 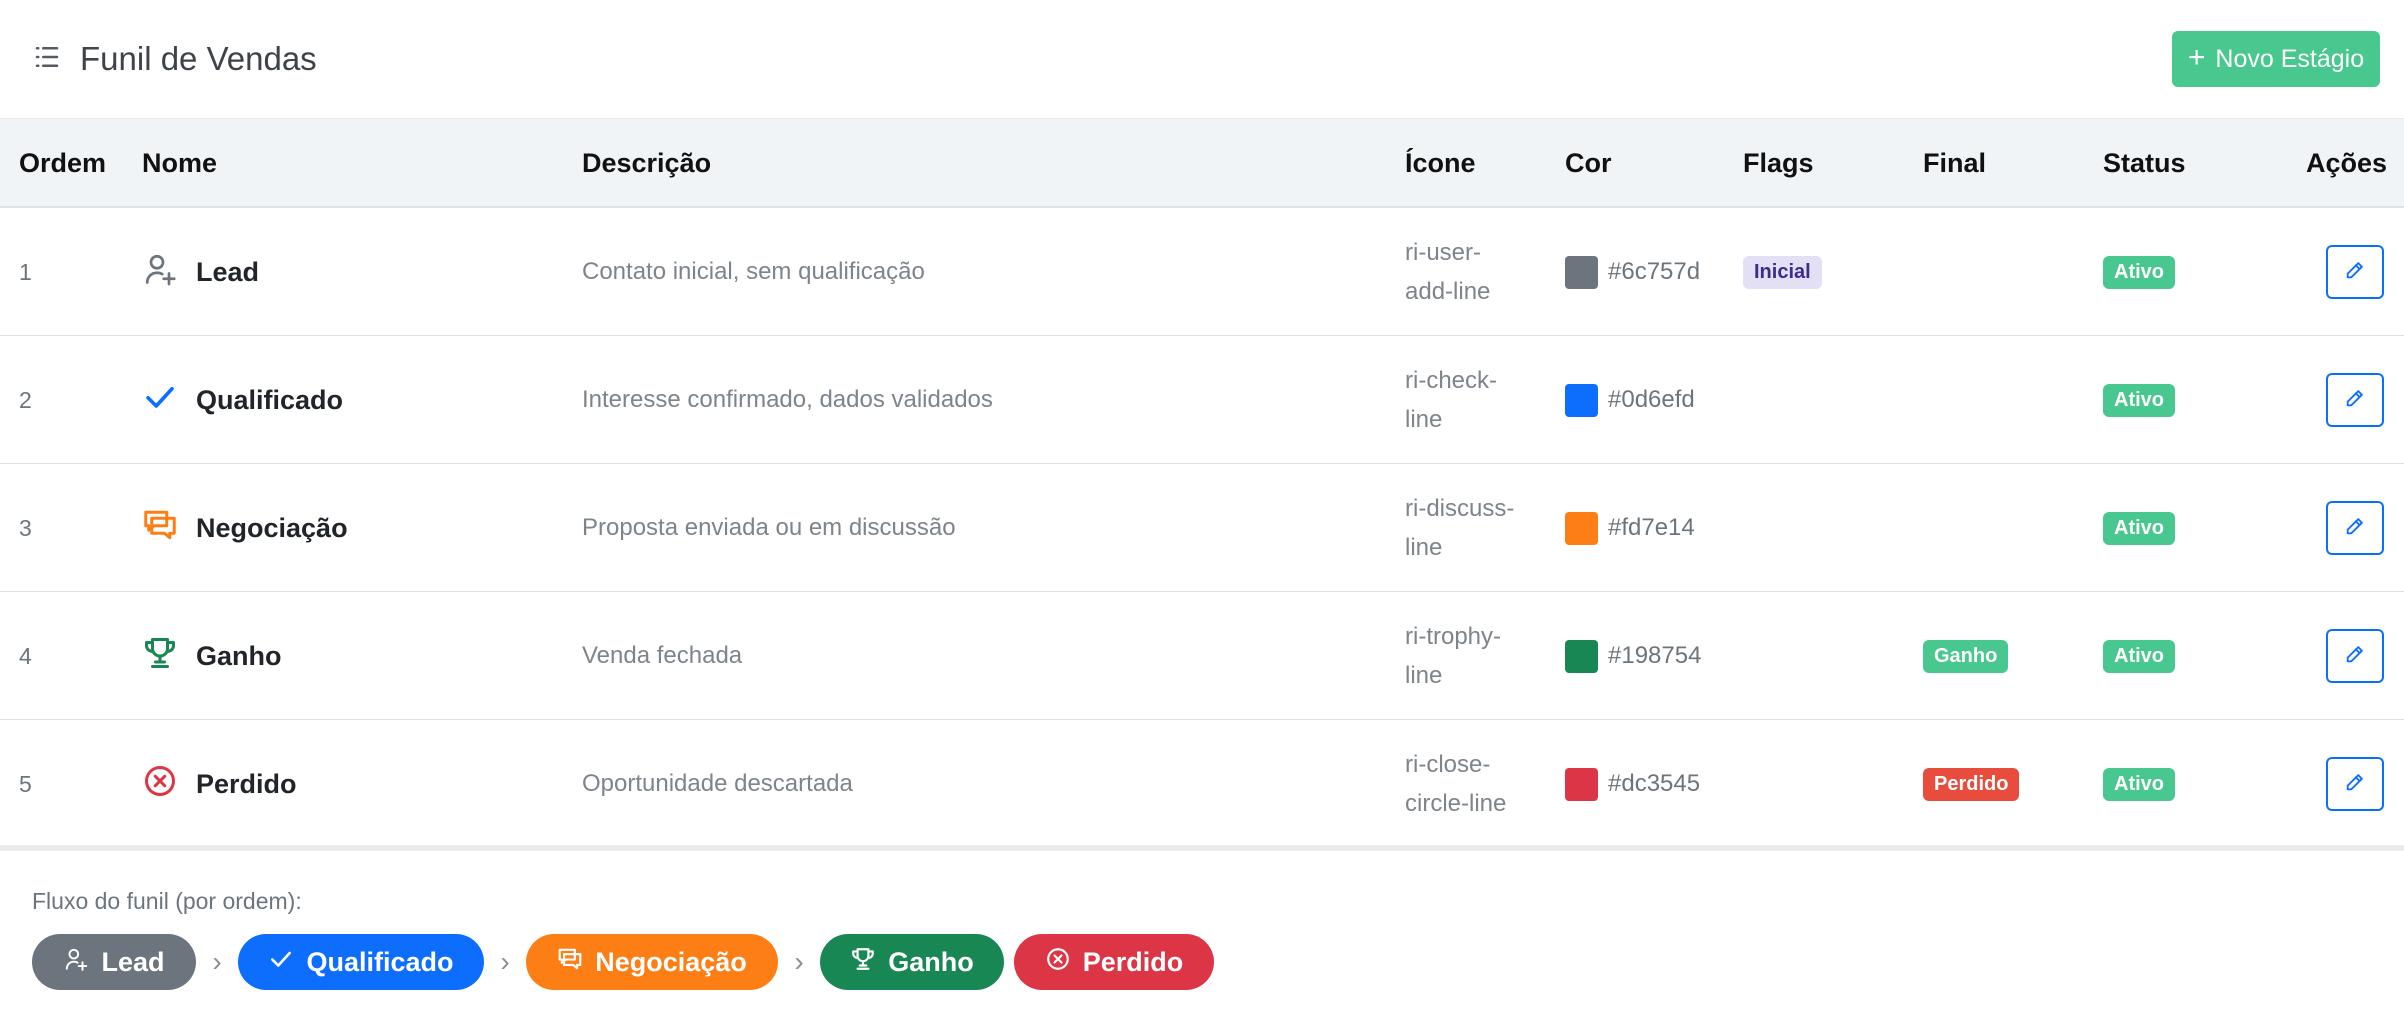 What do you see at coordinates (2347, 163) in the screenshot?
I see `col-acoes: Ações` at bounding box center [2347, 163].